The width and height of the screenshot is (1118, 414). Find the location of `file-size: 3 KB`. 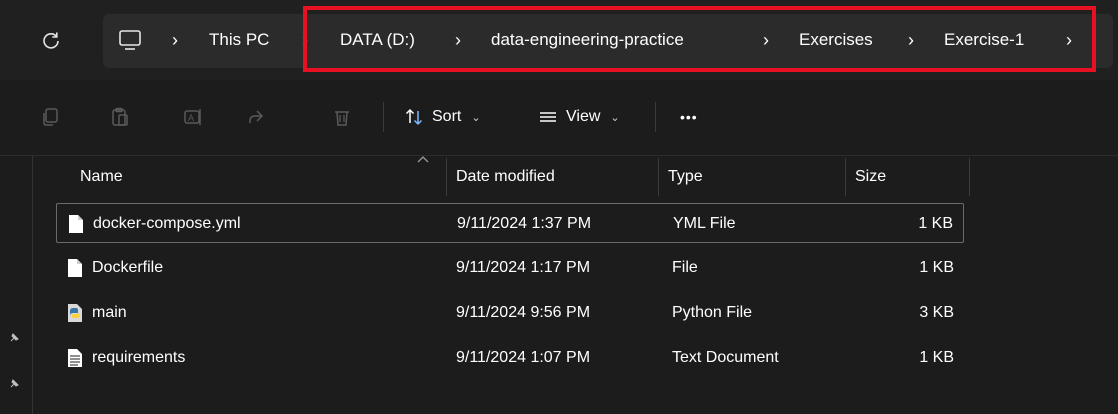

file-size: 3 KB is located at coordinates (936, 312).